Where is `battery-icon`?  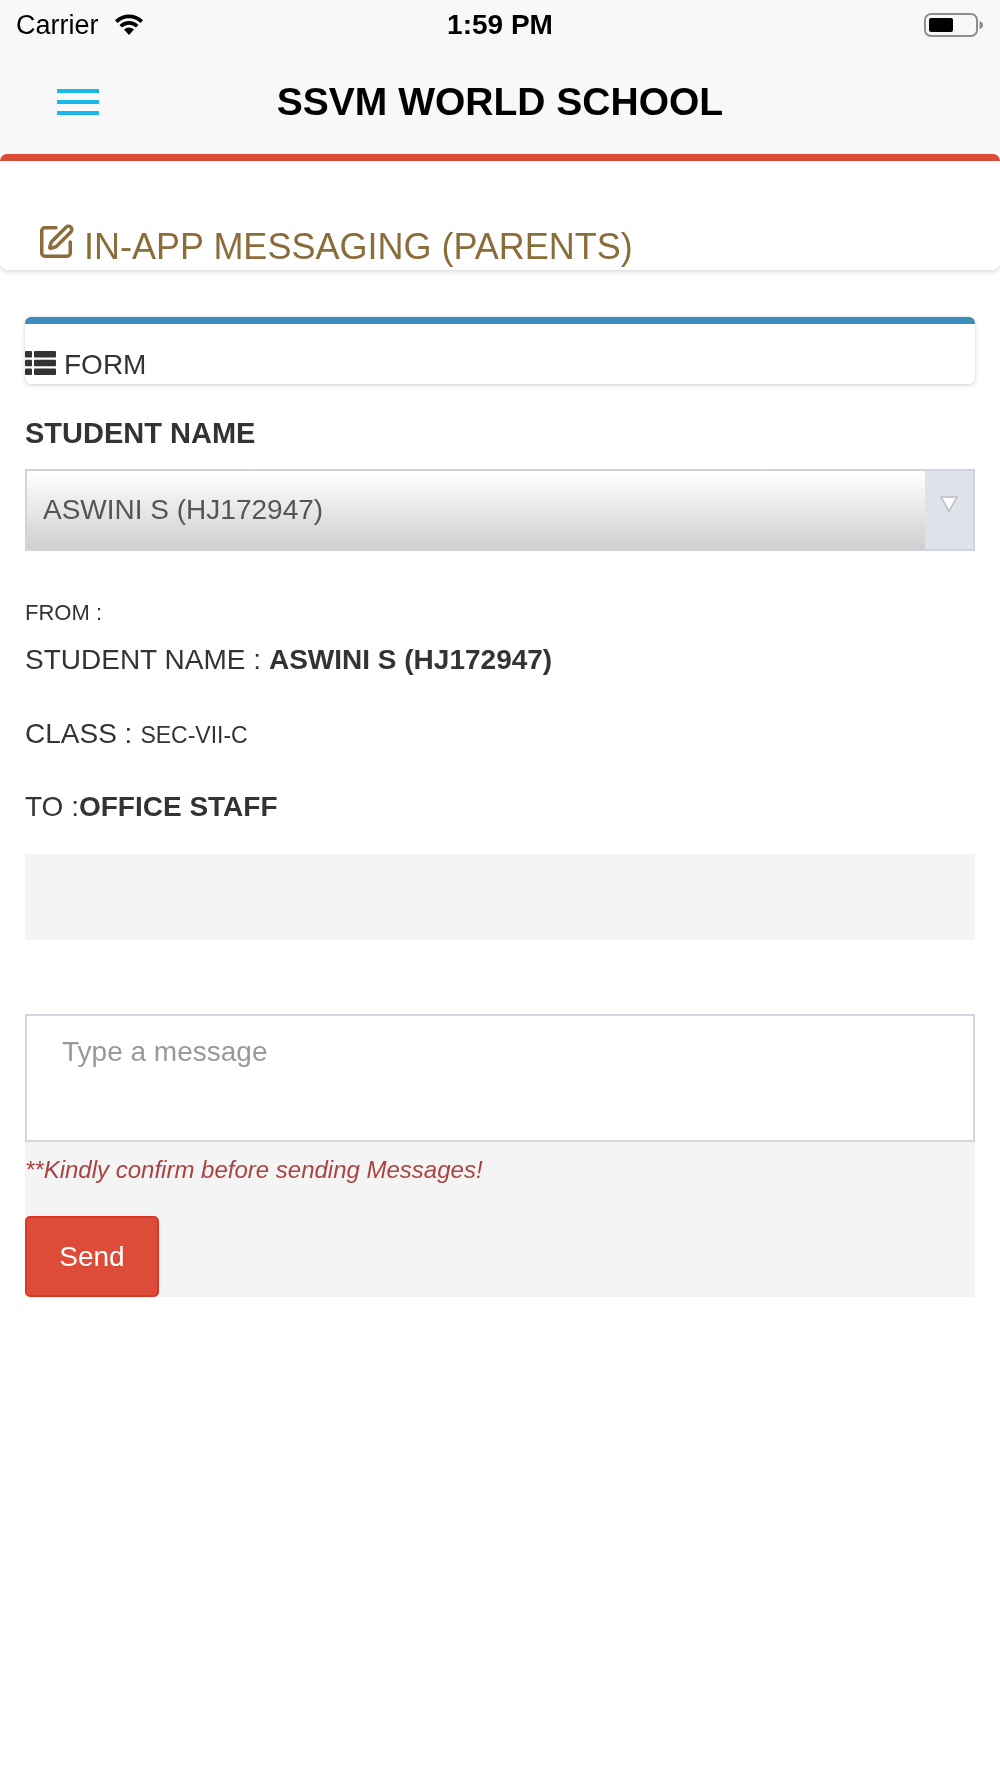 battery-icon is located at coordinates (954, 25).